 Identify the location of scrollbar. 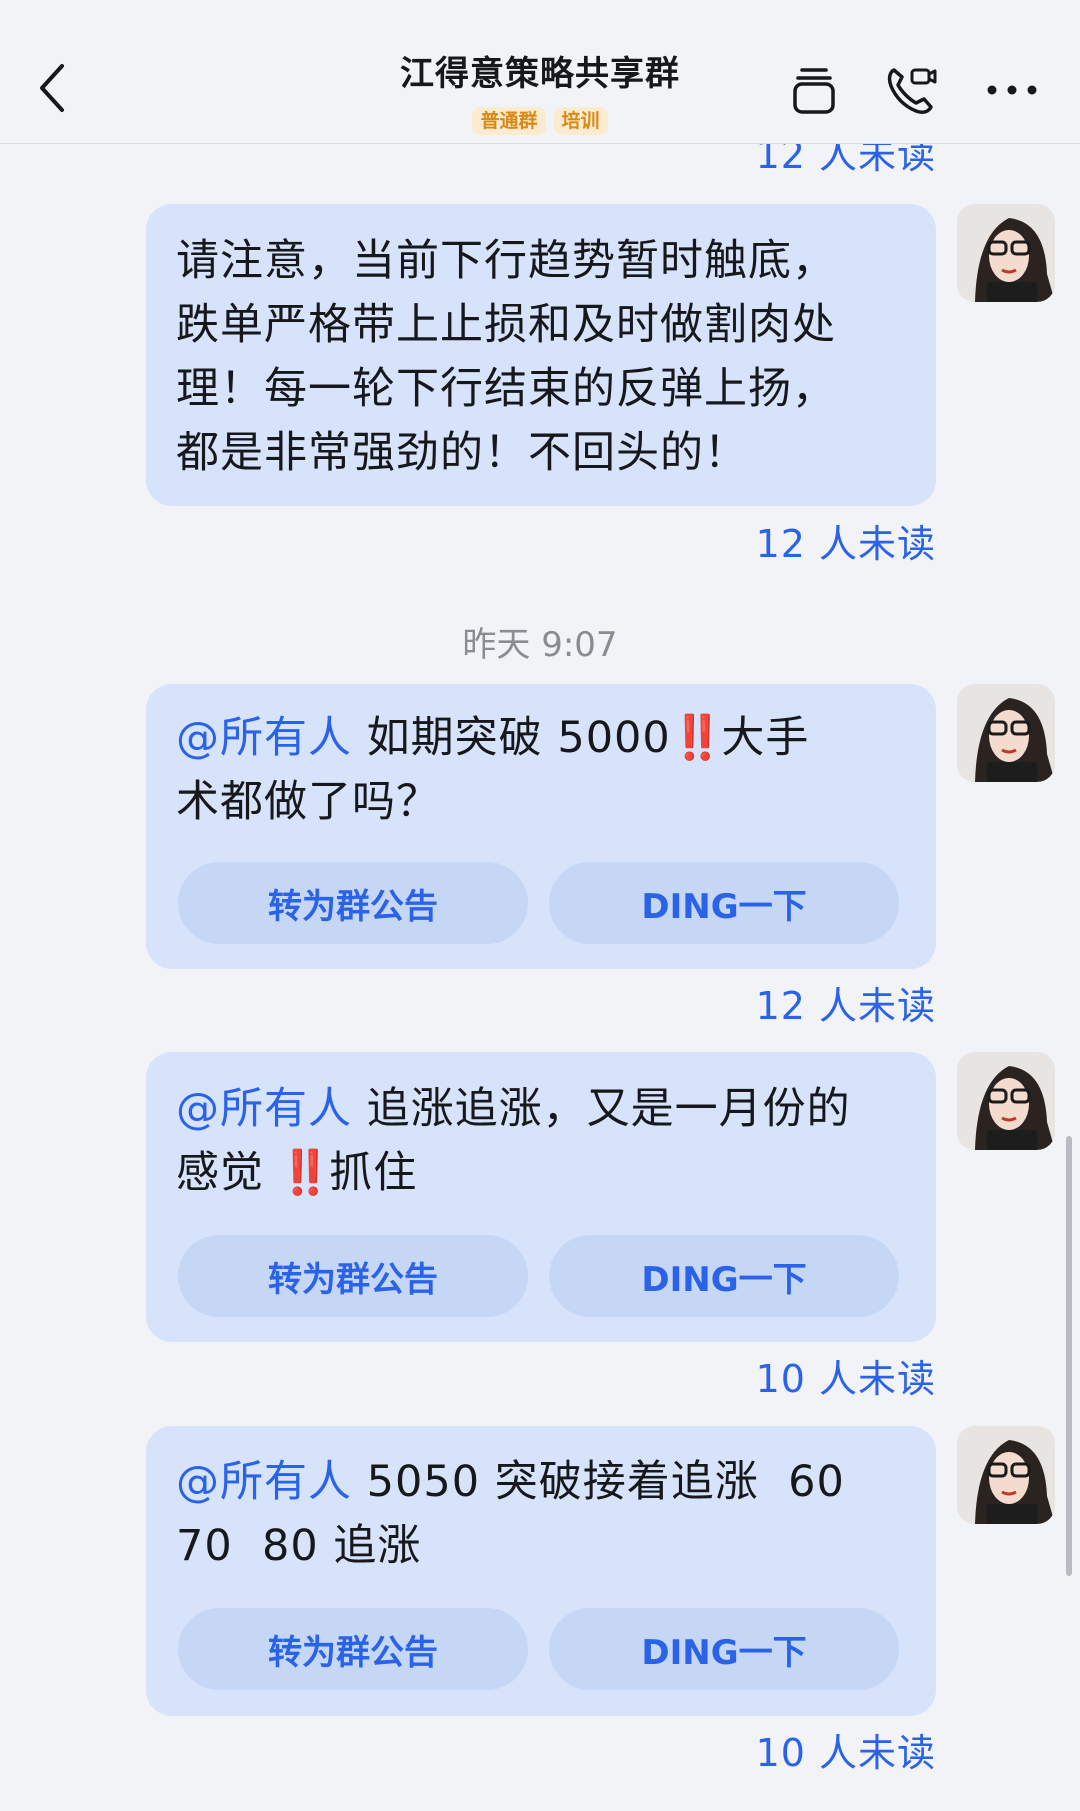
(1069, 1356).